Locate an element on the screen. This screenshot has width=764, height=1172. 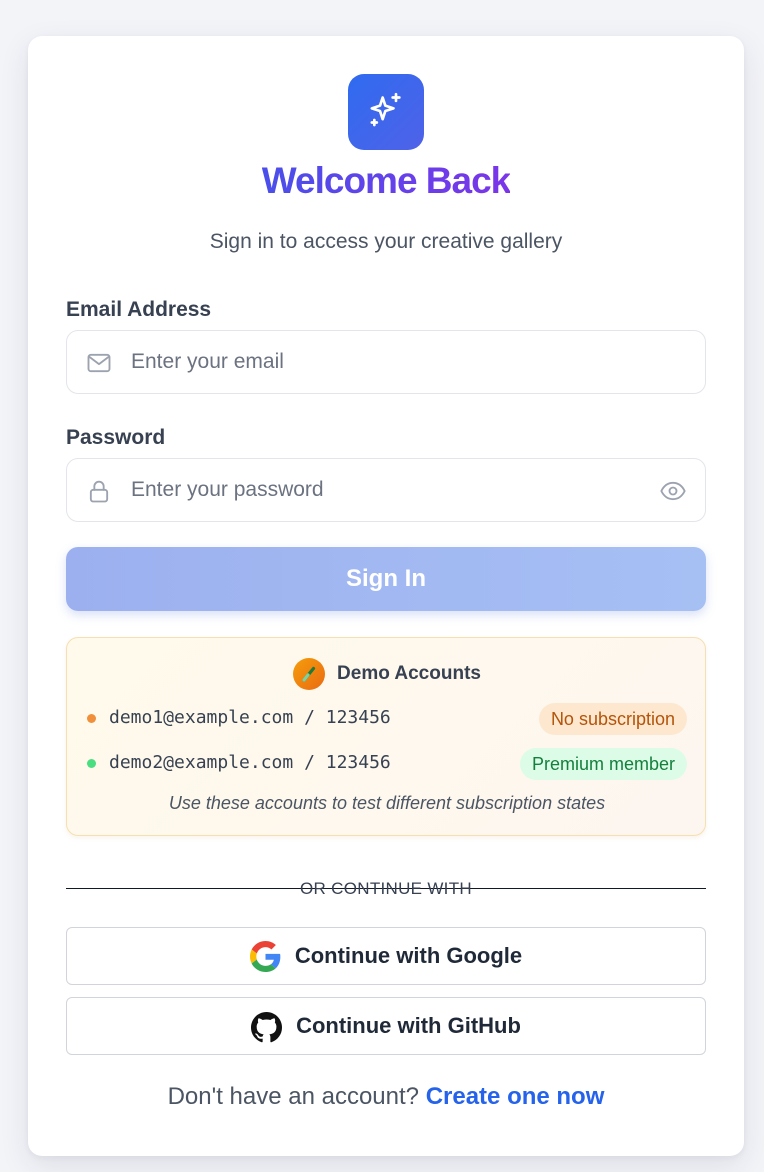
mail-icon is located at coordinates (99, 363).